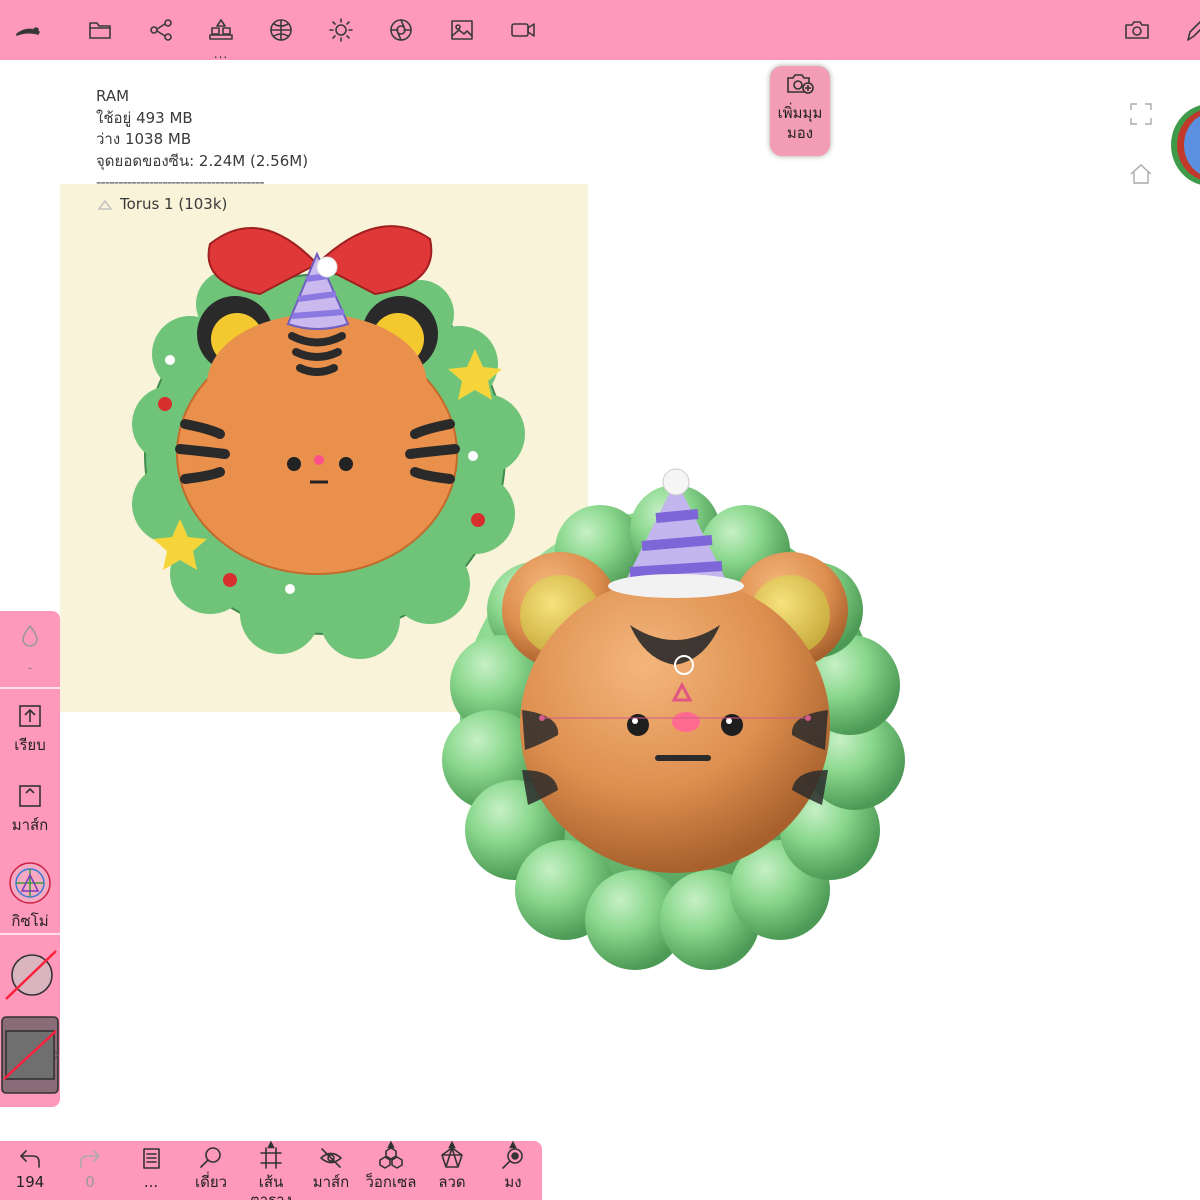 Image resolution: width=1200 pixels, height=1200 pixels. I want to click on mesh-triangle-icon, so click(105, 204).